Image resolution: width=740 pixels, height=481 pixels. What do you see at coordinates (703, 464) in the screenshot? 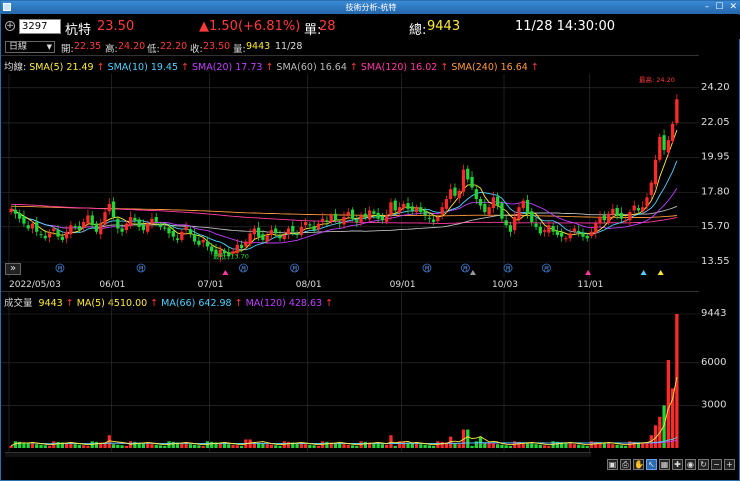
I see `refresh-icon: ↻` at bounding box center [703, 464].